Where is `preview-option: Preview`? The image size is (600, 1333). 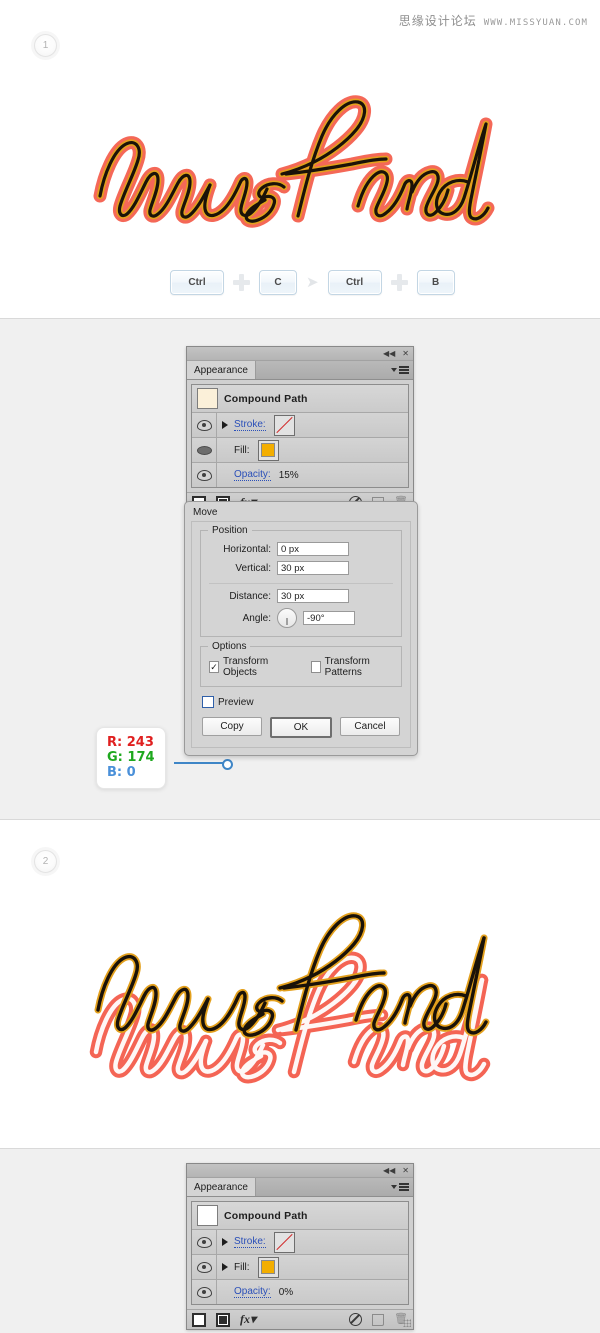
preview-option: Preview is located at coordinates (302, 702).